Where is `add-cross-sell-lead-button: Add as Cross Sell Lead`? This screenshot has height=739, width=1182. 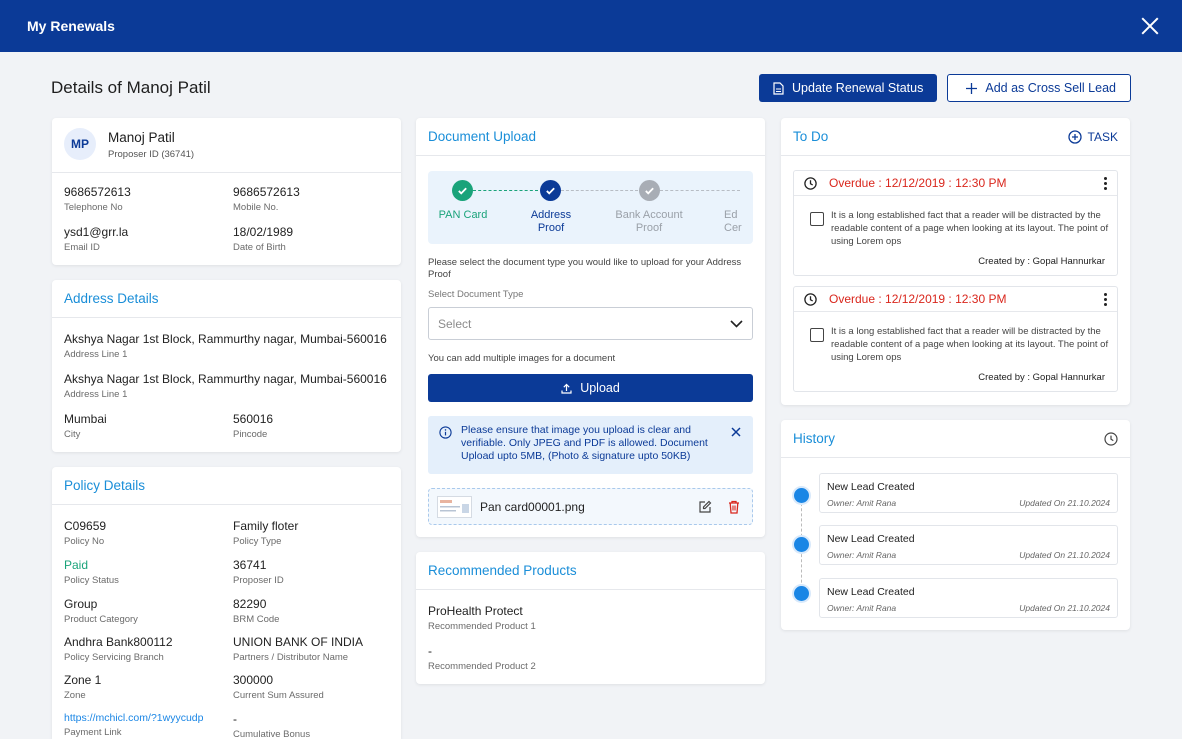
add-cross-sell-lead-button: Add as Cross Sell Lead is located at coordinates (1039, 88).